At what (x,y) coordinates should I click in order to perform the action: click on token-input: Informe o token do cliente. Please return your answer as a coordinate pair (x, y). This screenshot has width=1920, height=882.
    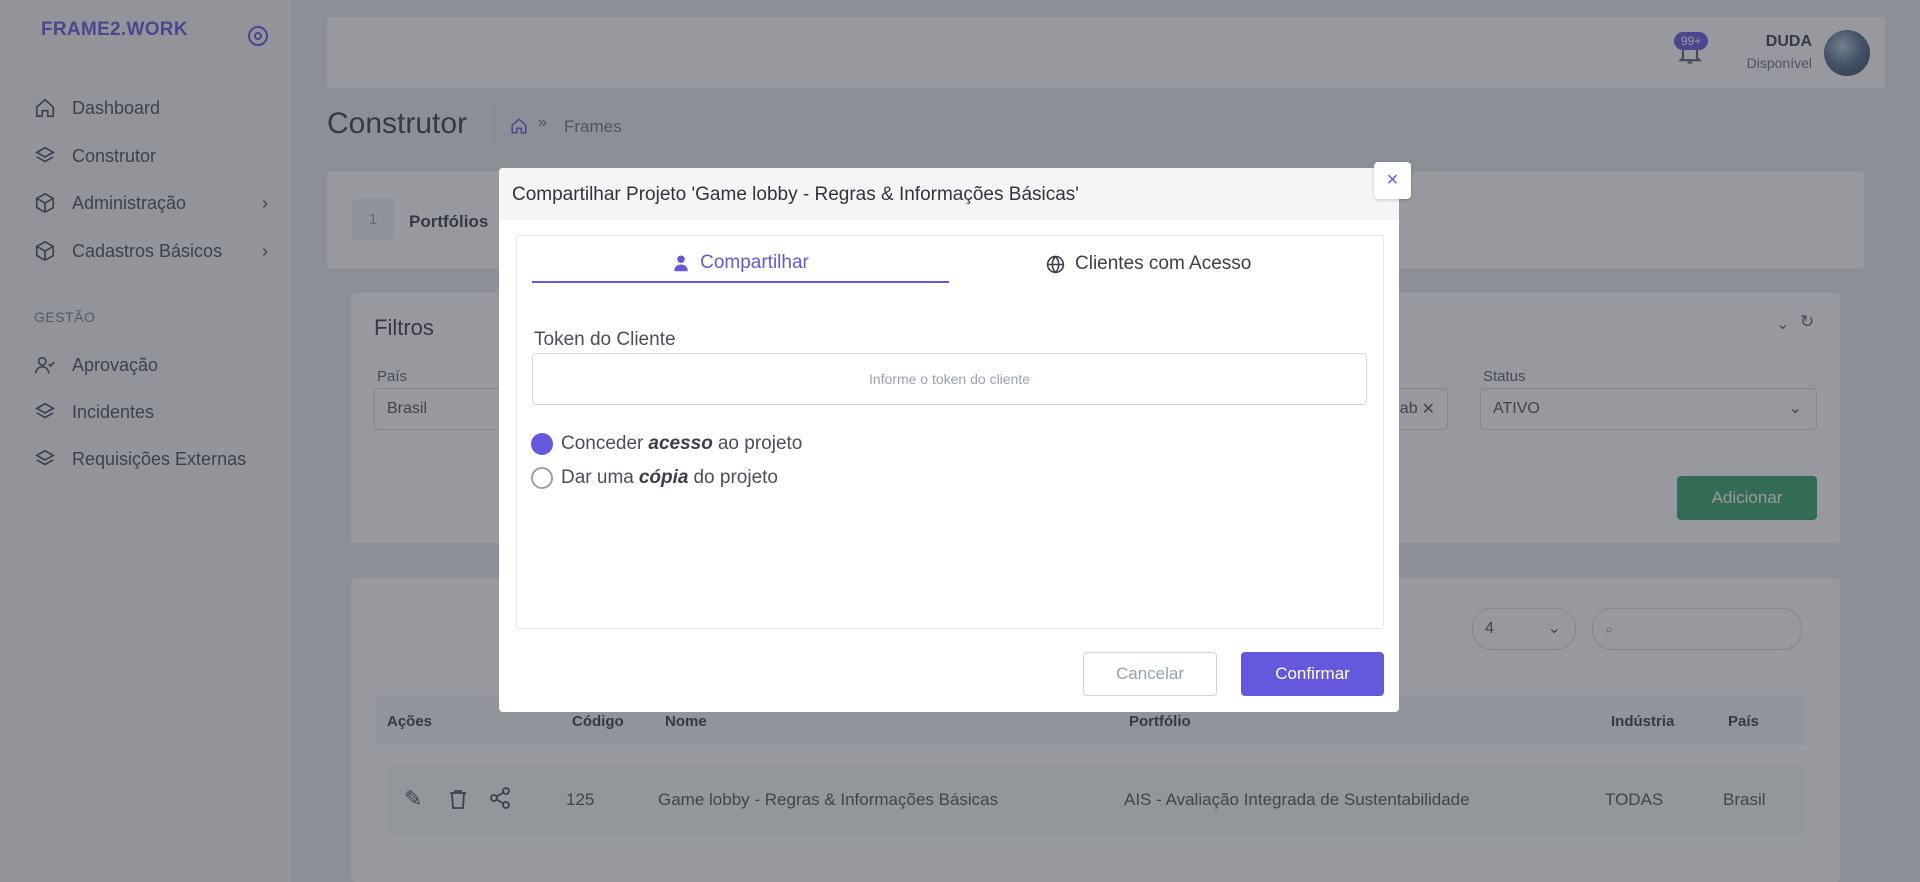
    Looking at the image, I should click on (949, 379).